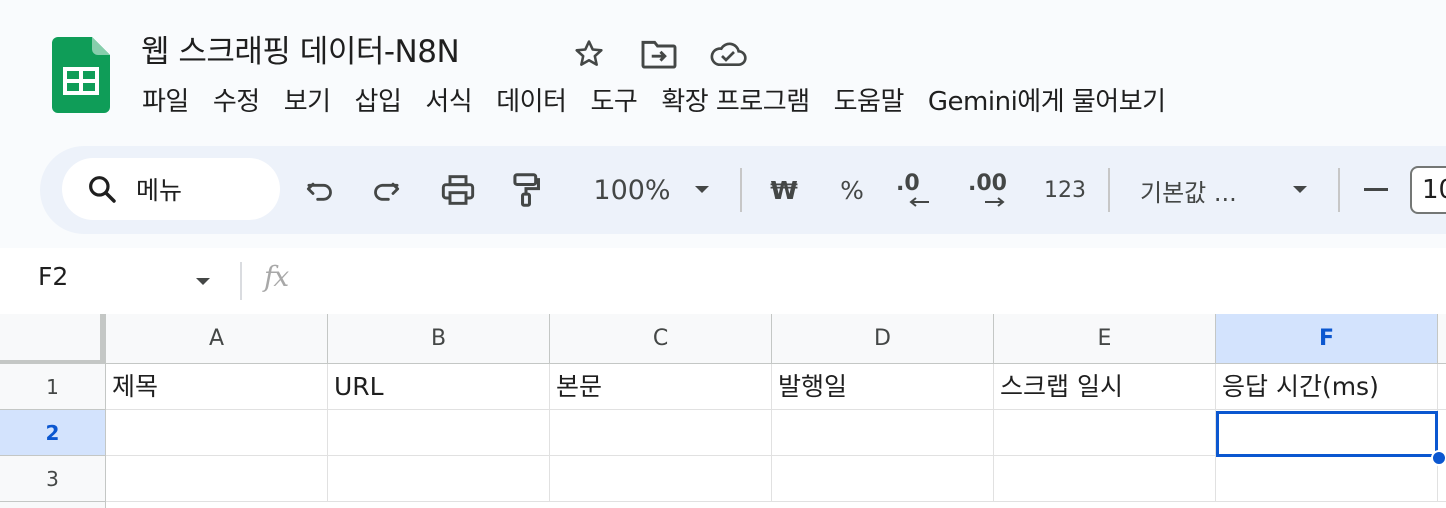 The image size is (1446, 508). I want to click on zoom-select: 100%, so click(632, 190).